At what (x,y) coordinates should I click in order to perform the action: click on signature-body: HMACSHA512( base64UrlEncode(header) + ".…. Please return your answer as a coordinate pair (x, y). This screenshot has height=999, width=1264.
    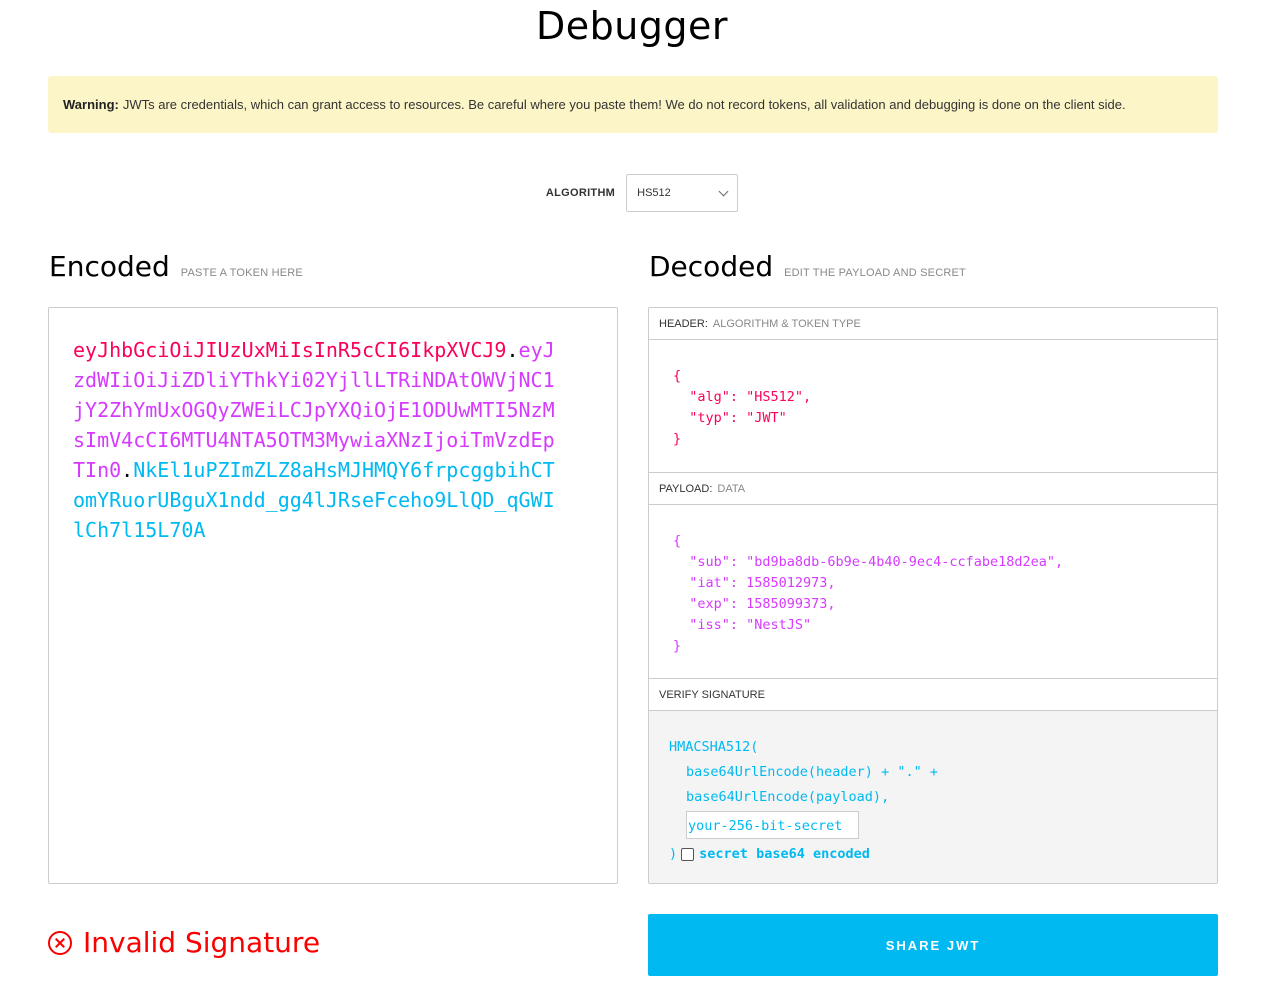
    Looking at the image, I should click on (933, 797).